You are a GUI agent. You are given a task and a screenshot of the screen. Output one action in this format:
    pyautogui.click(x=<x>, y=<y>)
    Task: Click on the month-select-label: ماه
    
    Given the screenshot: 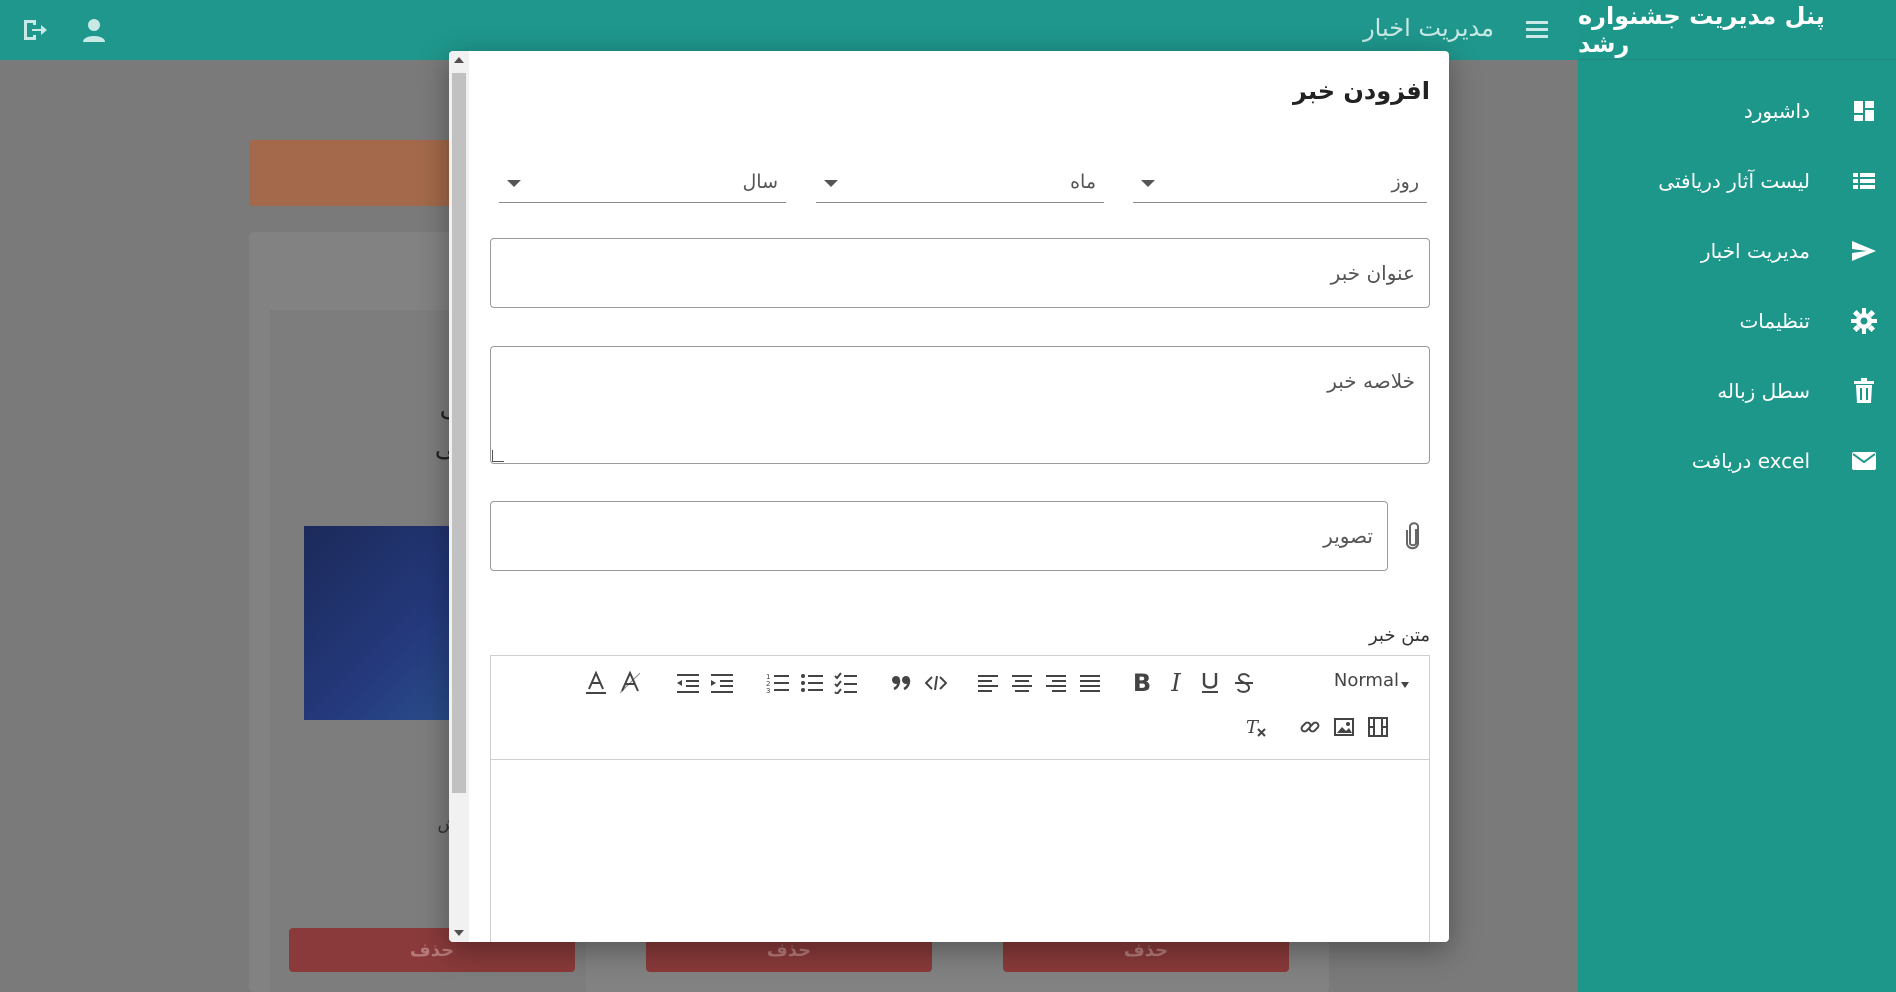 What is the action you would take?
    pyautogui.click(x=1083, y=182)
    